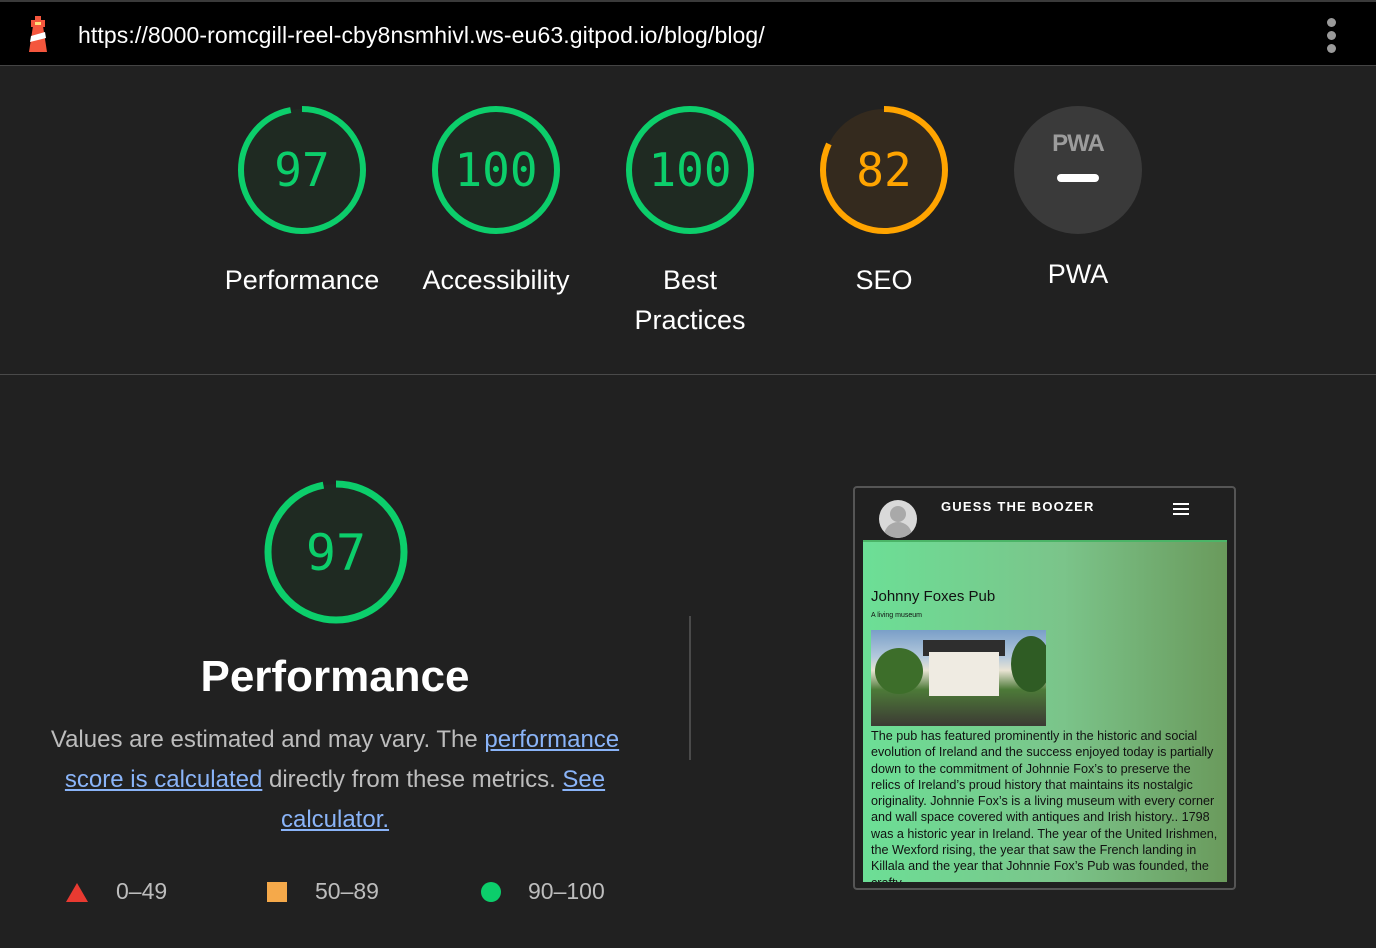  I want to click on gauge-best-practices: 100 Best Practices, so click(690, 222).